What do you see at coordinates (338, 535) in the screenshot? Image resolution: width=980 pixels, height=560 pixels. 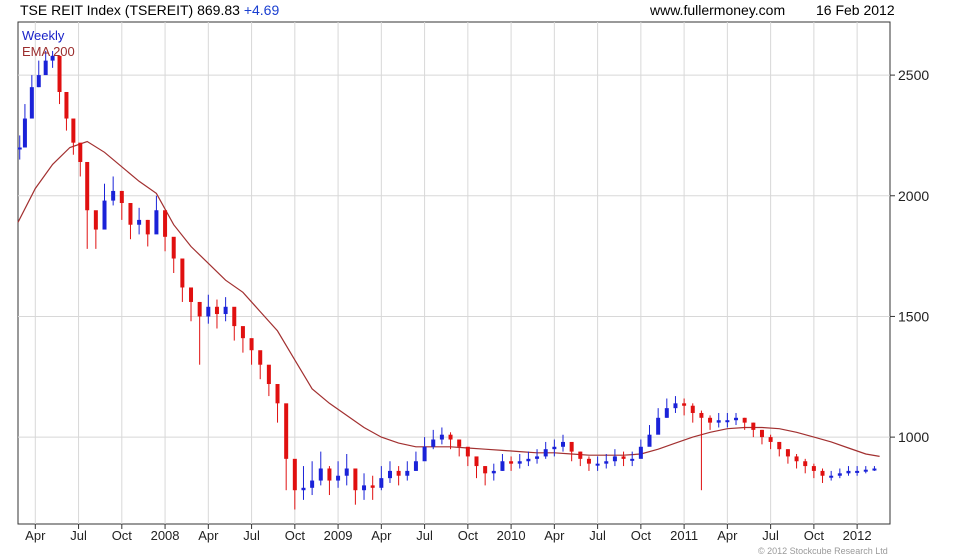 I see `x-tick-label: 2009` at bounding box center [338, 535].